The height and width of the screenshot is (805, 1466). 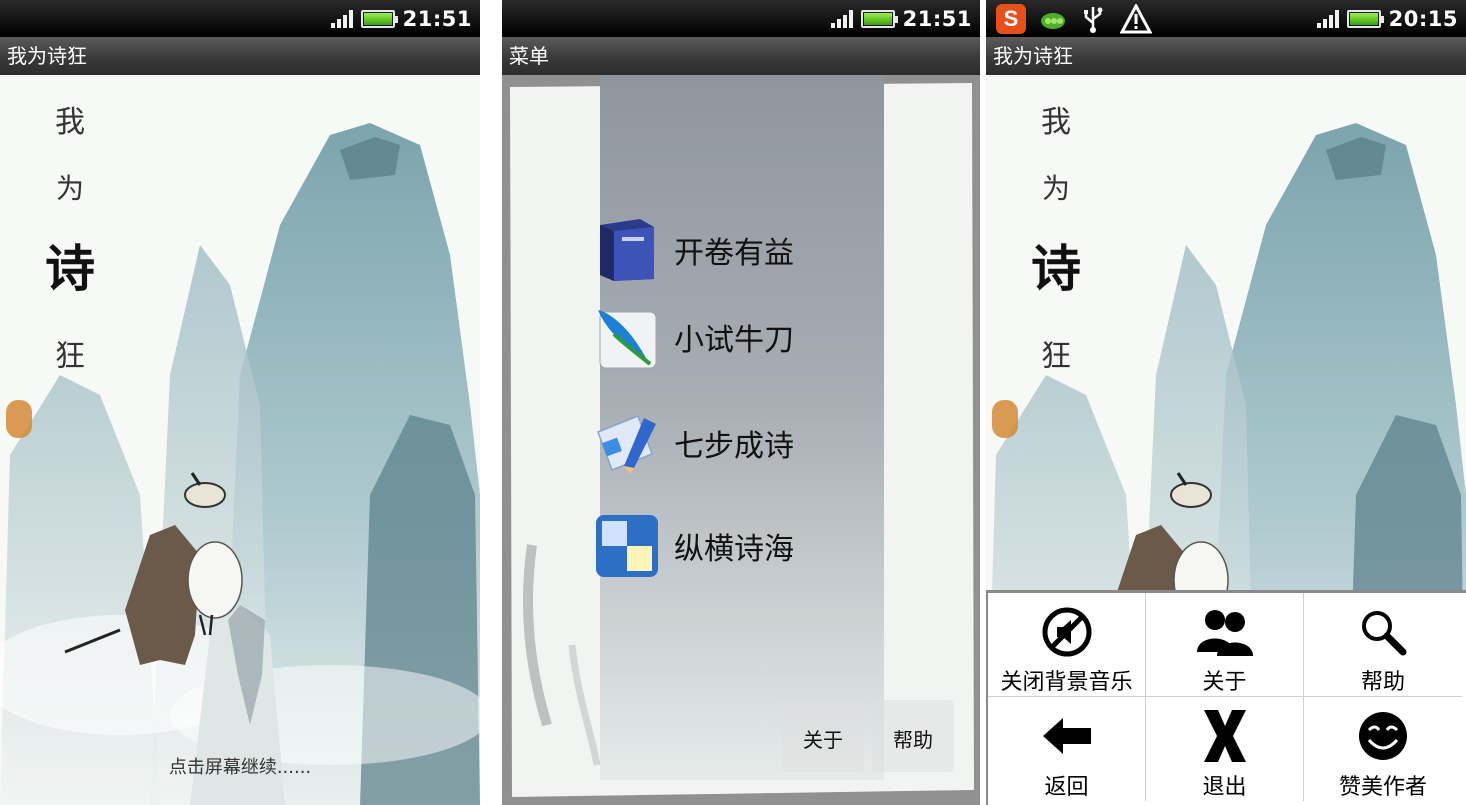 I want to click on option-label: 帮助, so click(x=1382, y=682).